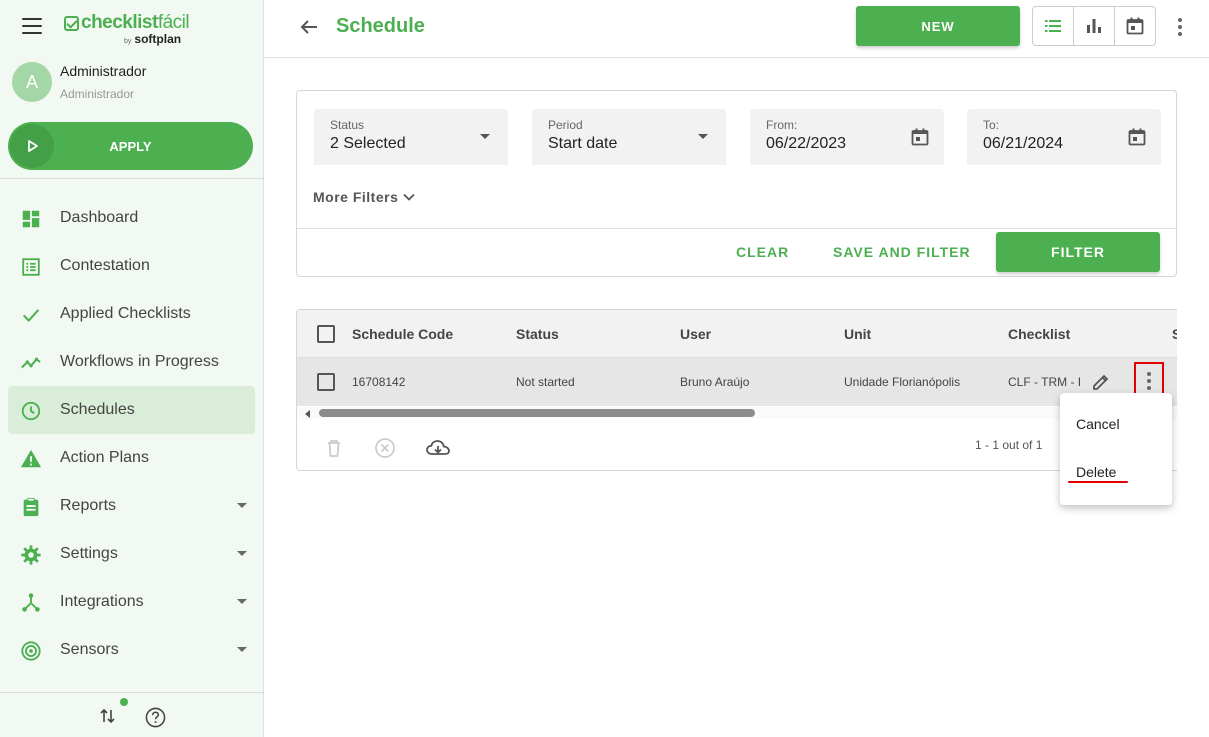 The width and height of the screenshot is (1209, 737). What do you see at coordinates (411, 137) in the screenshot?
I see `status-select: Status 2 Selected` at bounding box center [411, 137].